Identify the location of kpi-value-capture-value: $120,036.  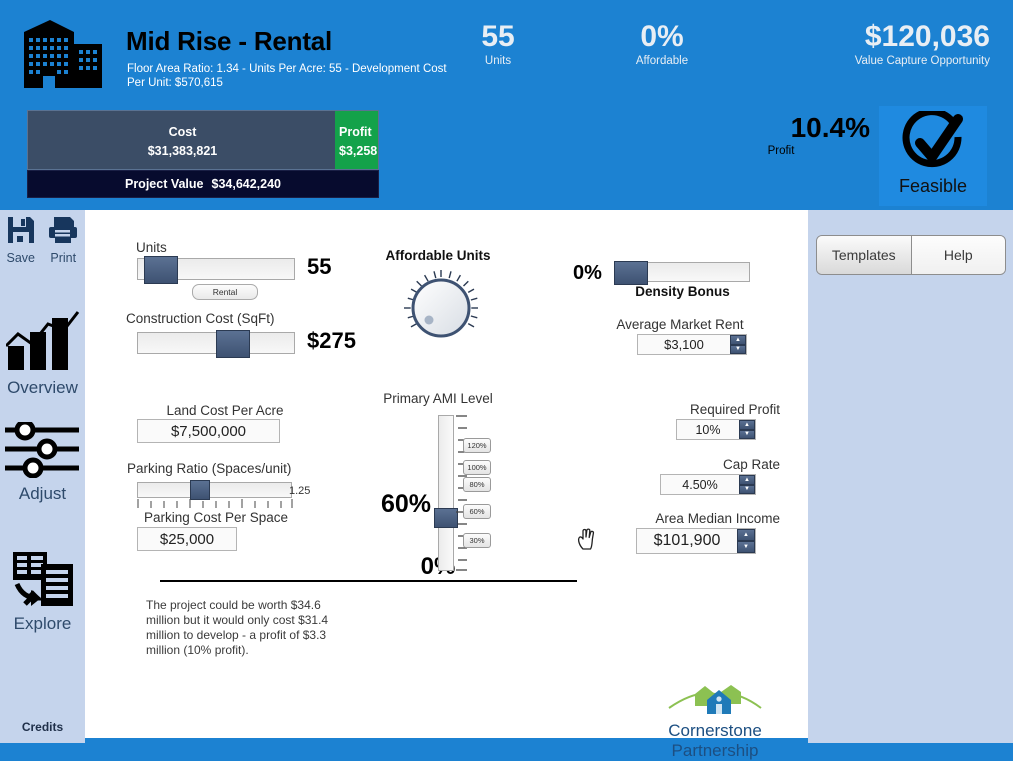
(927, 36).